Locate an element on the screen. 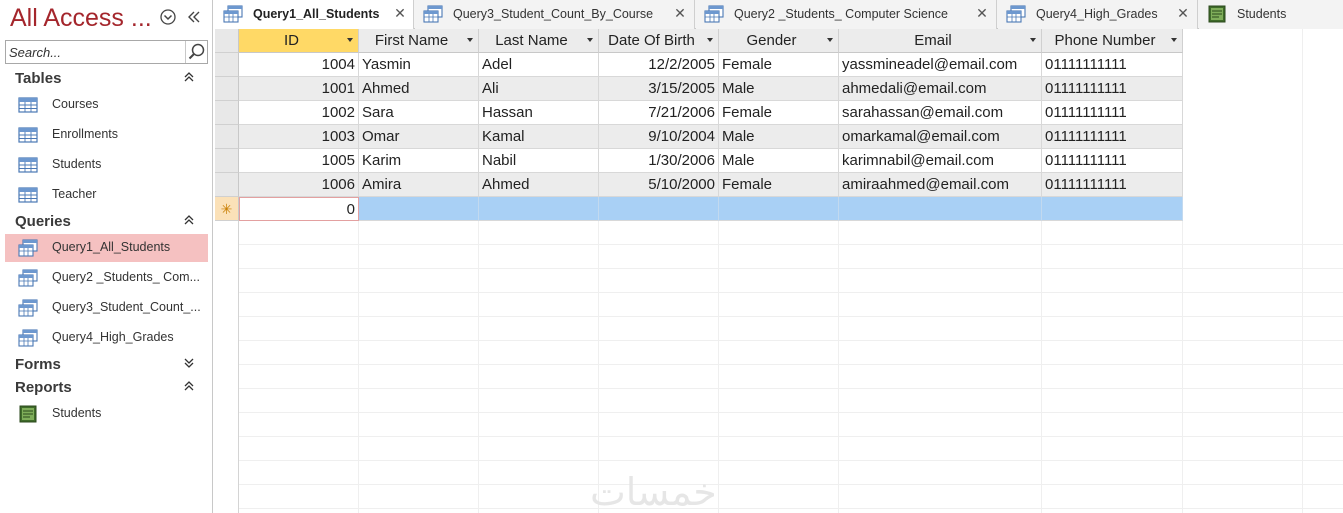 Image resolution: width=1343 pixels, height=513 pixels. nav-search-input is located at coordinates (95, 52).